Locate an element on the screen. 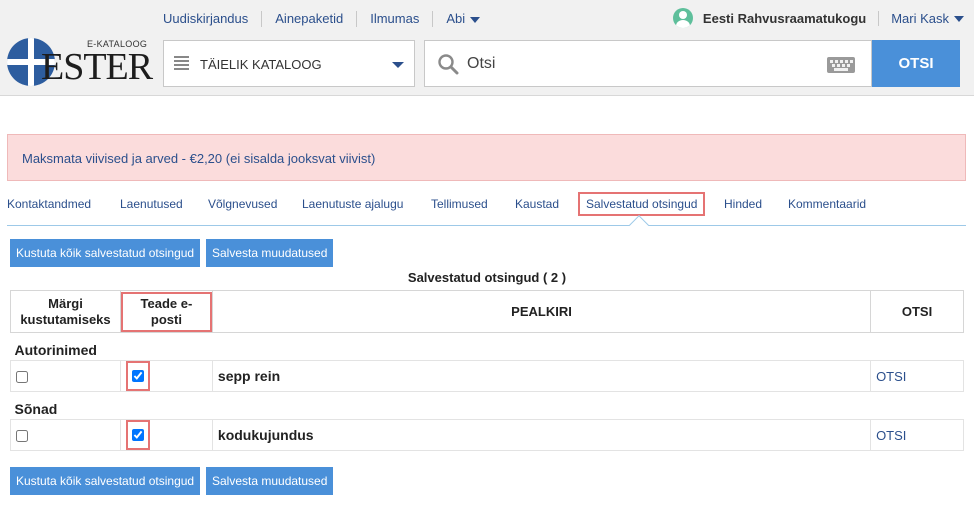 Image resolution: width=974 pixels, height=511 pixels. header-email-notify-label: Teade e-posti is located at coordinates (166, 311).